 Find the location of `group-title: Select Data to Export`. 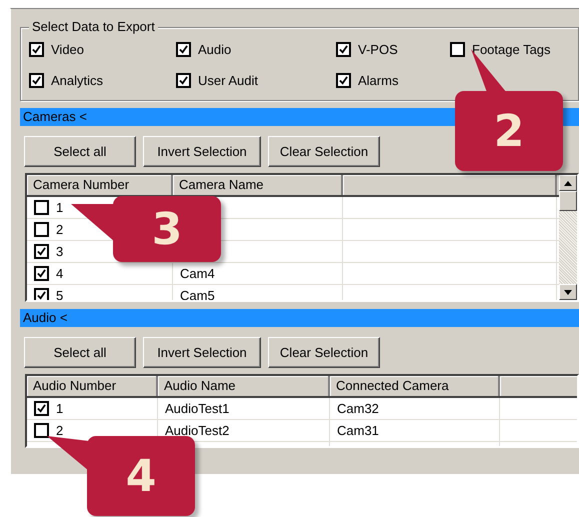

group-title: Select Data to Export is located at coordinates (93, 27).